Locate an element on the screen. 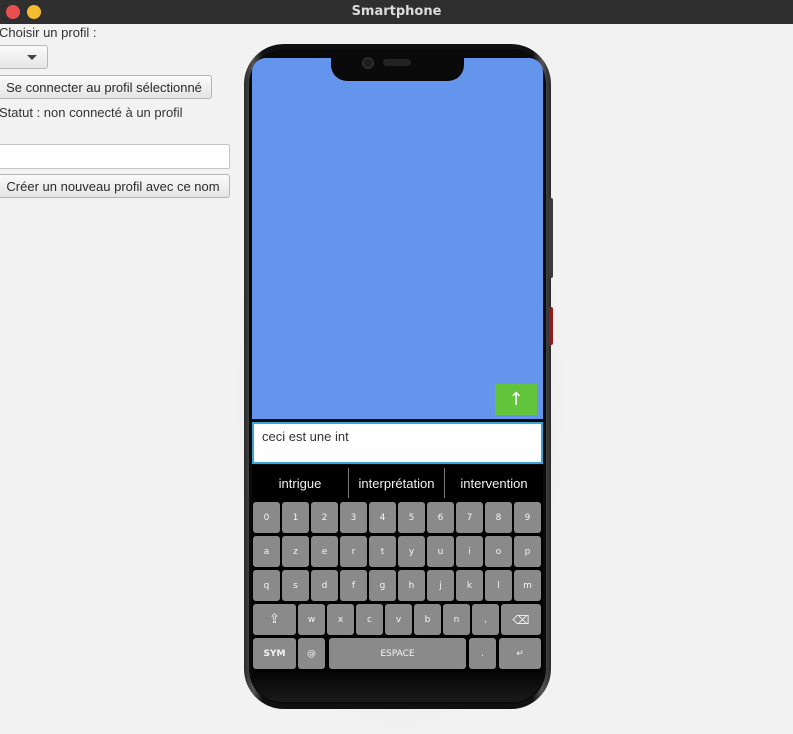 This screenshot has height=734, width=793. key-h: h is located at coordinates (411, 585).